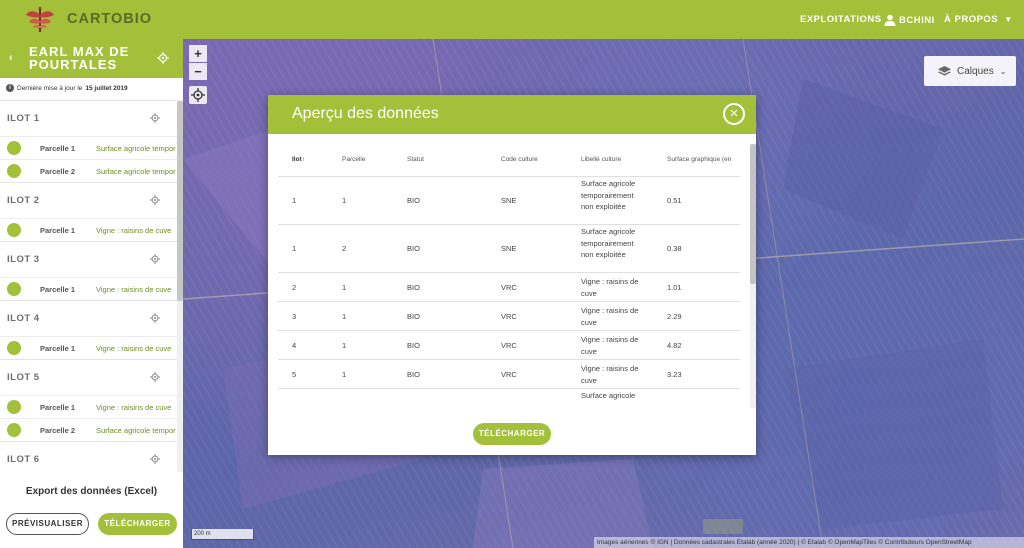 The width and height of the screenshot is (1024, 548). I want to click on ilot-header: ILOT 3, so click(89, 259).